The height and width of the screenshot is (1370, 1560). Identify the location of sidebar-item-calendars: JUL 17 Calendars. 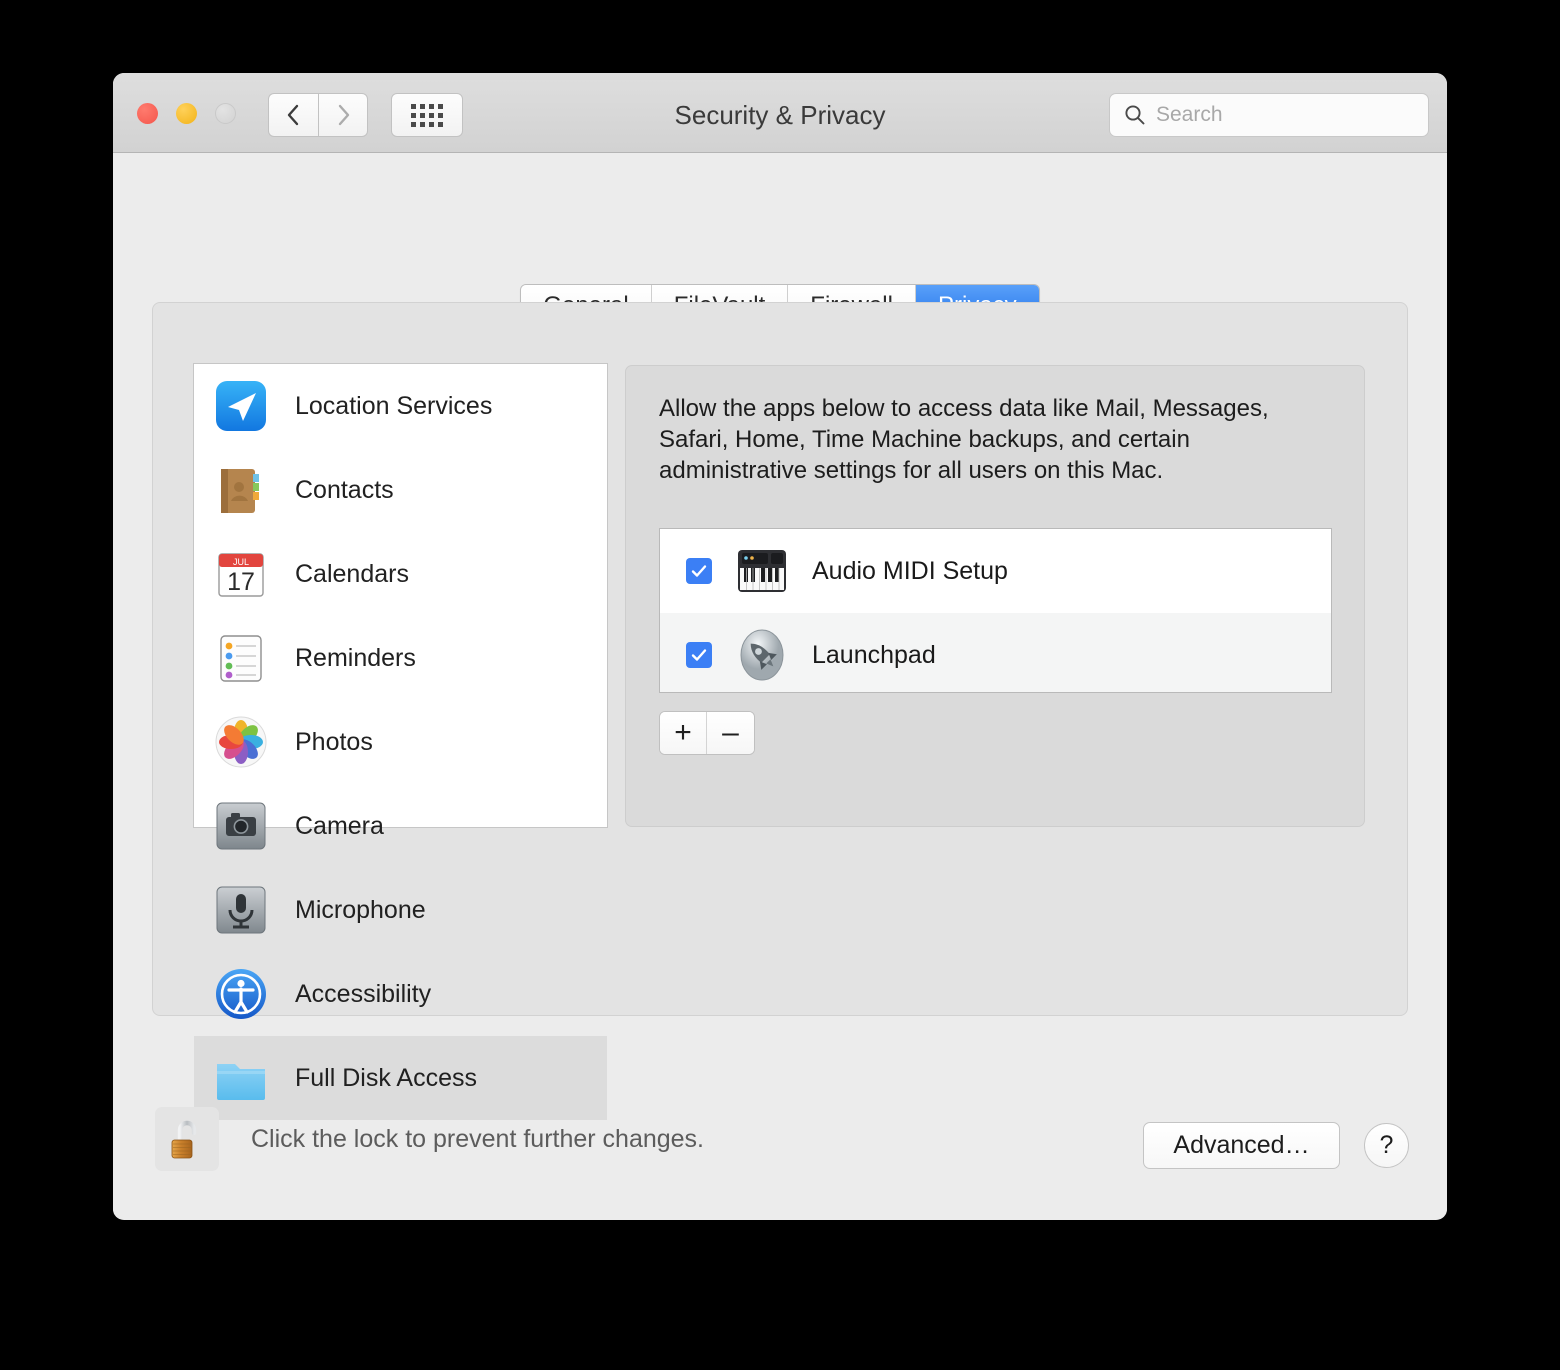
(400, 574).